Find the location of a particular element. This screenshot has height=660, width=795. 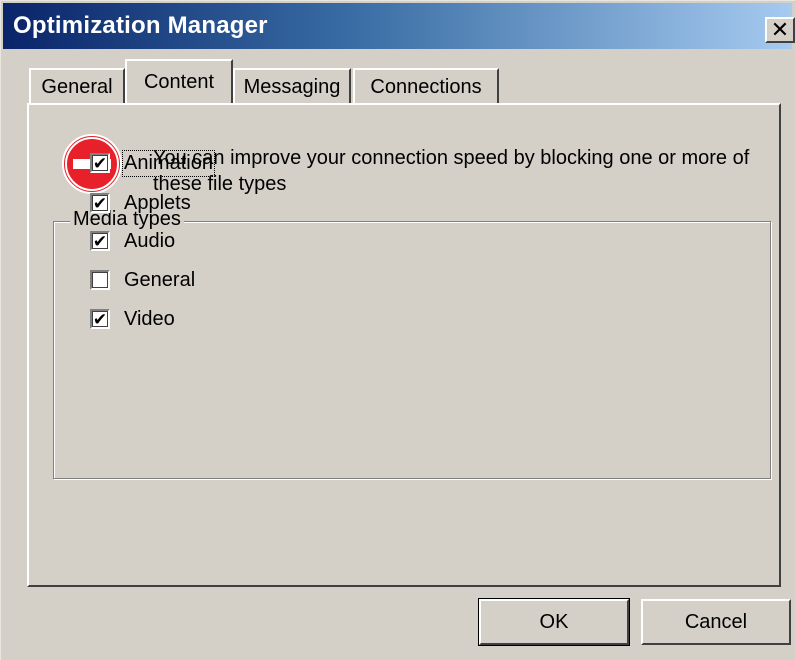

tab-messaging-label: Messaging is located at coordinates (292, 86).